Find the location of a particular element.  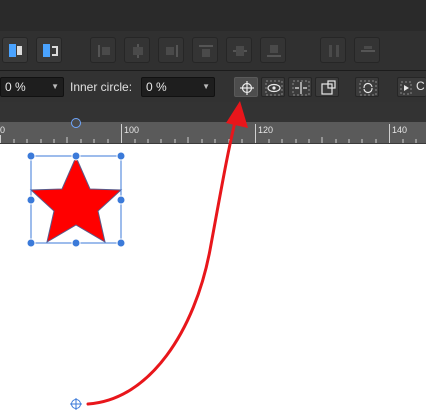

distribute-horizontal-icon is located at coordinates (334, 51).